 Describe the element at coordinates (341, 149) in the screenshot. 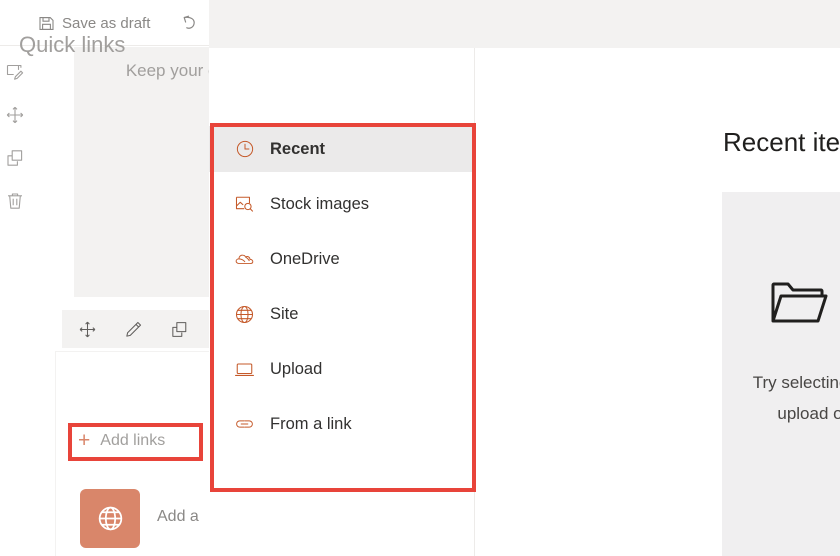

I see `nav-item-recent: Recent` at that location.